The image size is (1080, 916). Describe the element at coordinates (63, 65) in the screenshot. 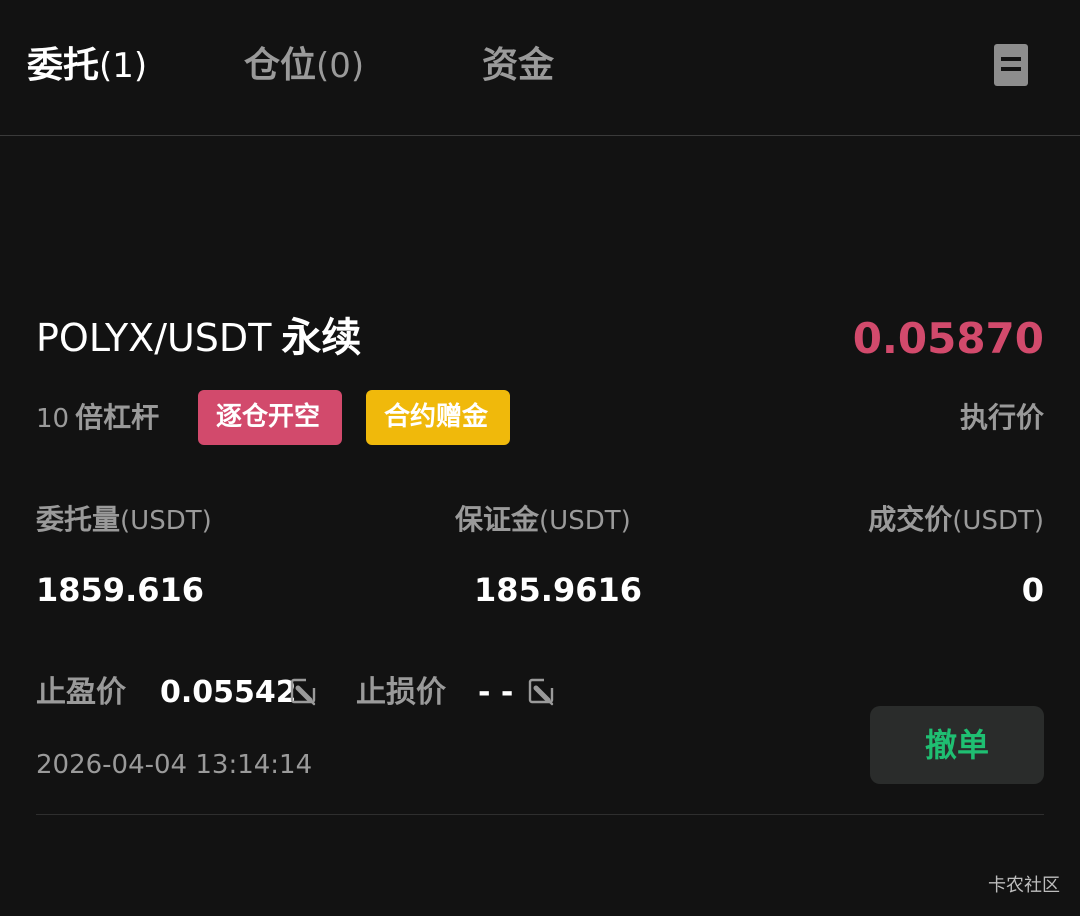

I see `tab-orders-label: 委托` at that location.